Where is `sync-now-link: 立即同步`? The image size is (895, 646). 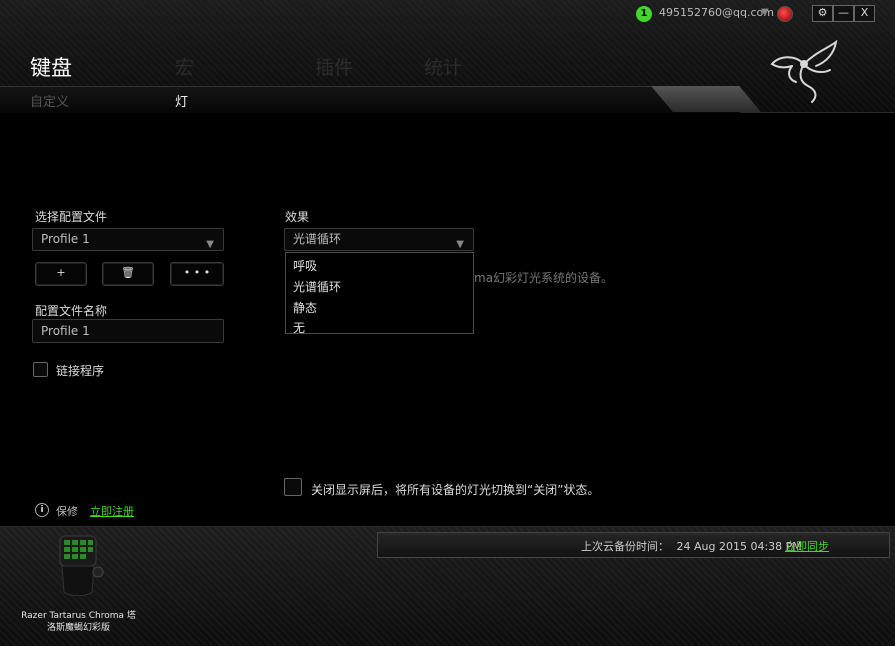
sync-now-link: 立即同步 is located at coordinates (807, 546).